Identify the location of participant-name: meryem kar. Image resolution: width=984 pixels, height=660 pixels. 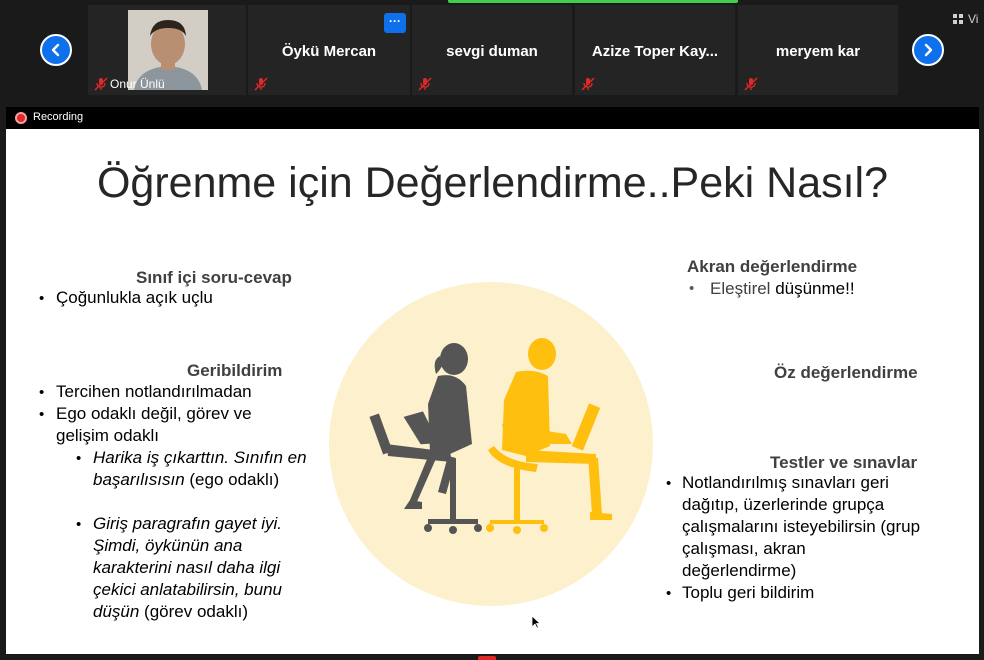
(818, 51).